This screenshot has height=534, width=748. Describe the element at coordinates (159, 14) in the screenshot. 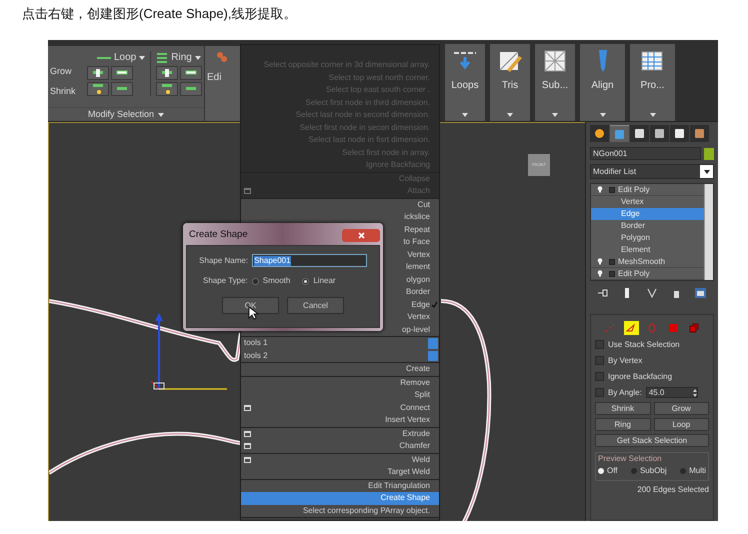

I see `caption: 点击右键，创建图形(Create Shape),线形提取。` at that location.